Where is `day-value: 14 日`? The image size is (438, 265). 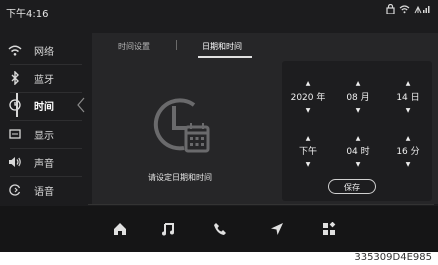 day-value: 14 日 is located at coordinates (408, 98).